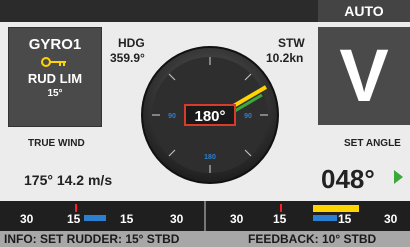 The image size is (410, 247). Describe the element at coordinates (364, 76) in the screenshot. I see `mode-indicator: V` at that location.